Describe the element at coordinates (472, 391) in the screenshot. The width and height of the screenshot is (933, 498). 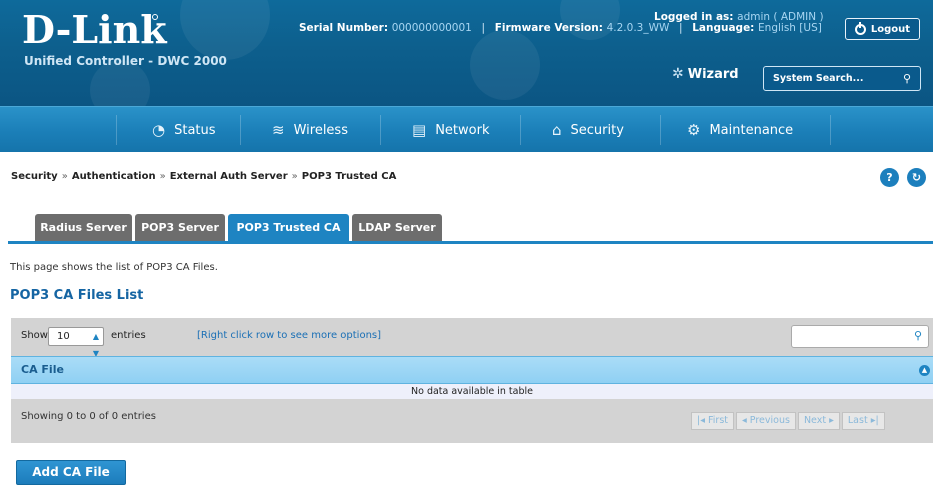
I see `table-empty-row: No data available in table` at that location.